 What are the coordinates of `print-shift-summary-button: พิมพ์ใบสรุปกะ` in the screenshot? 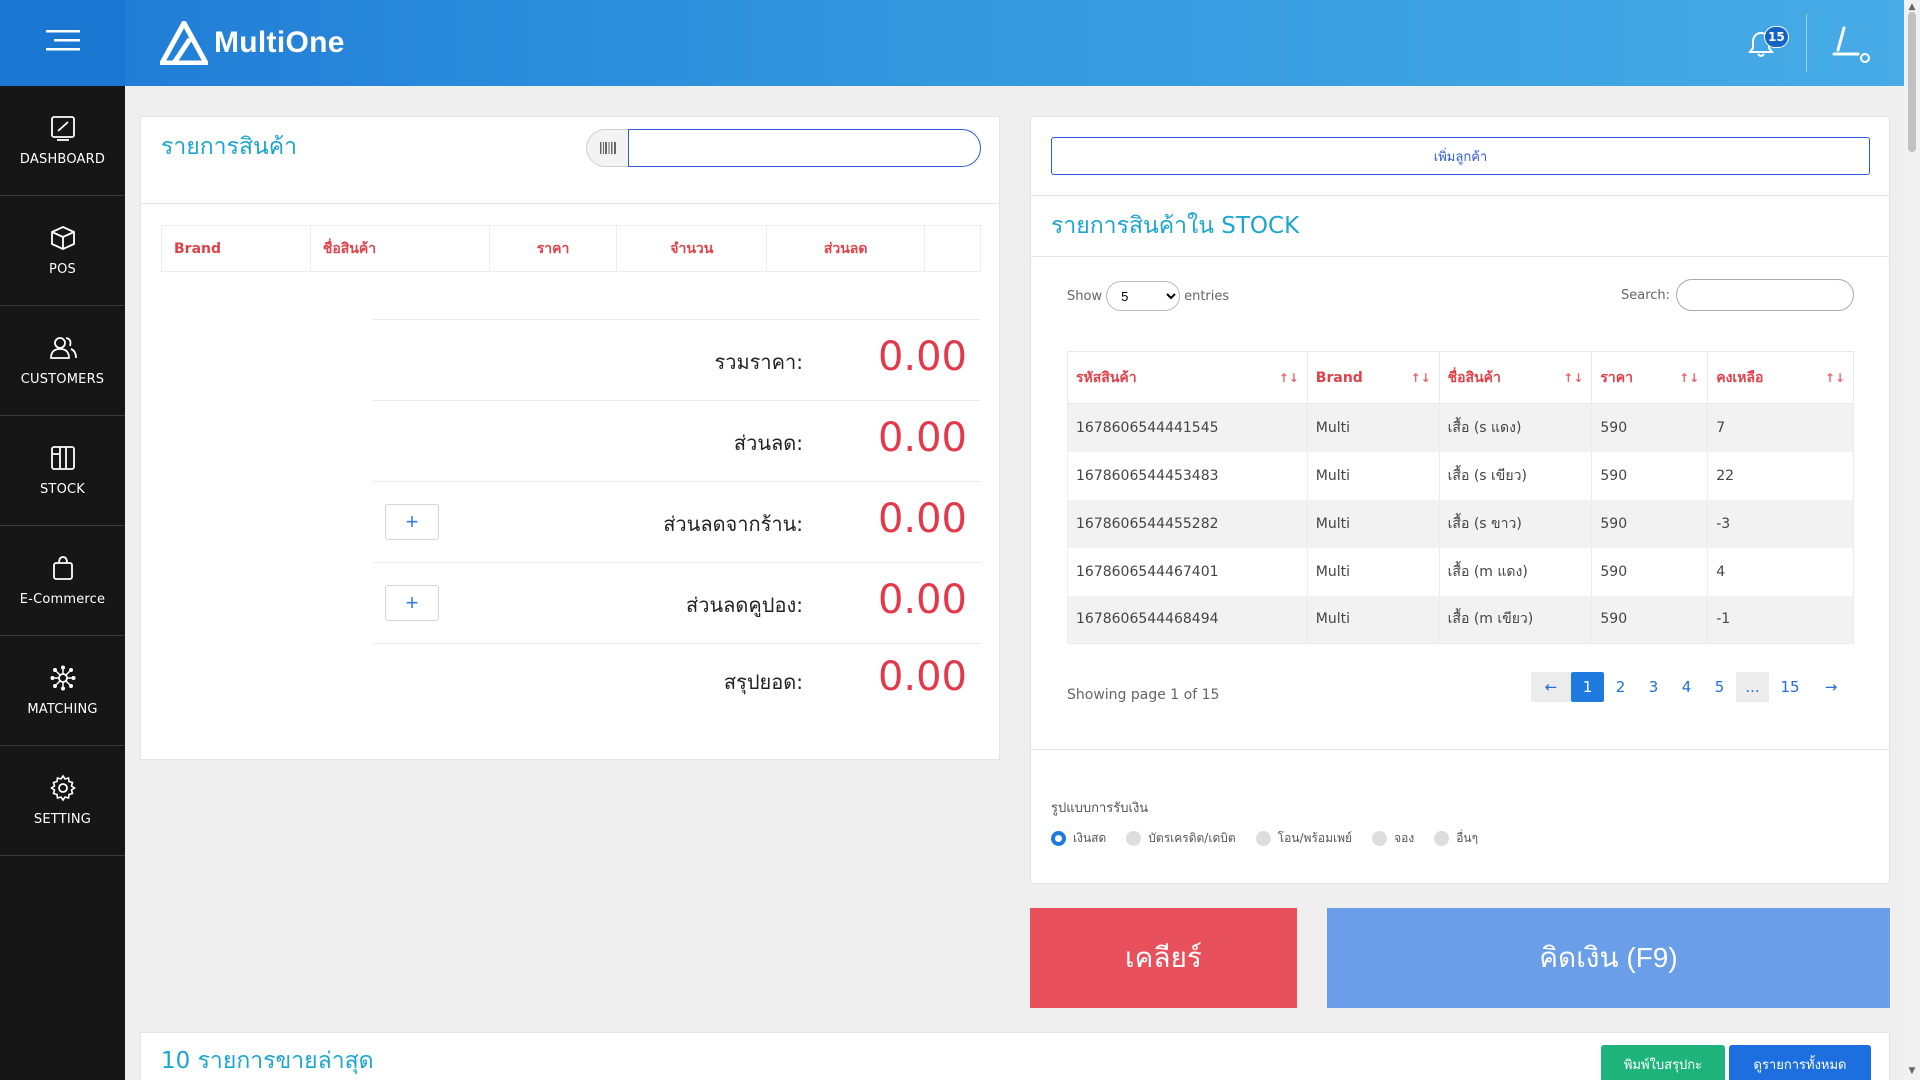 It's located at (1663, 1062).